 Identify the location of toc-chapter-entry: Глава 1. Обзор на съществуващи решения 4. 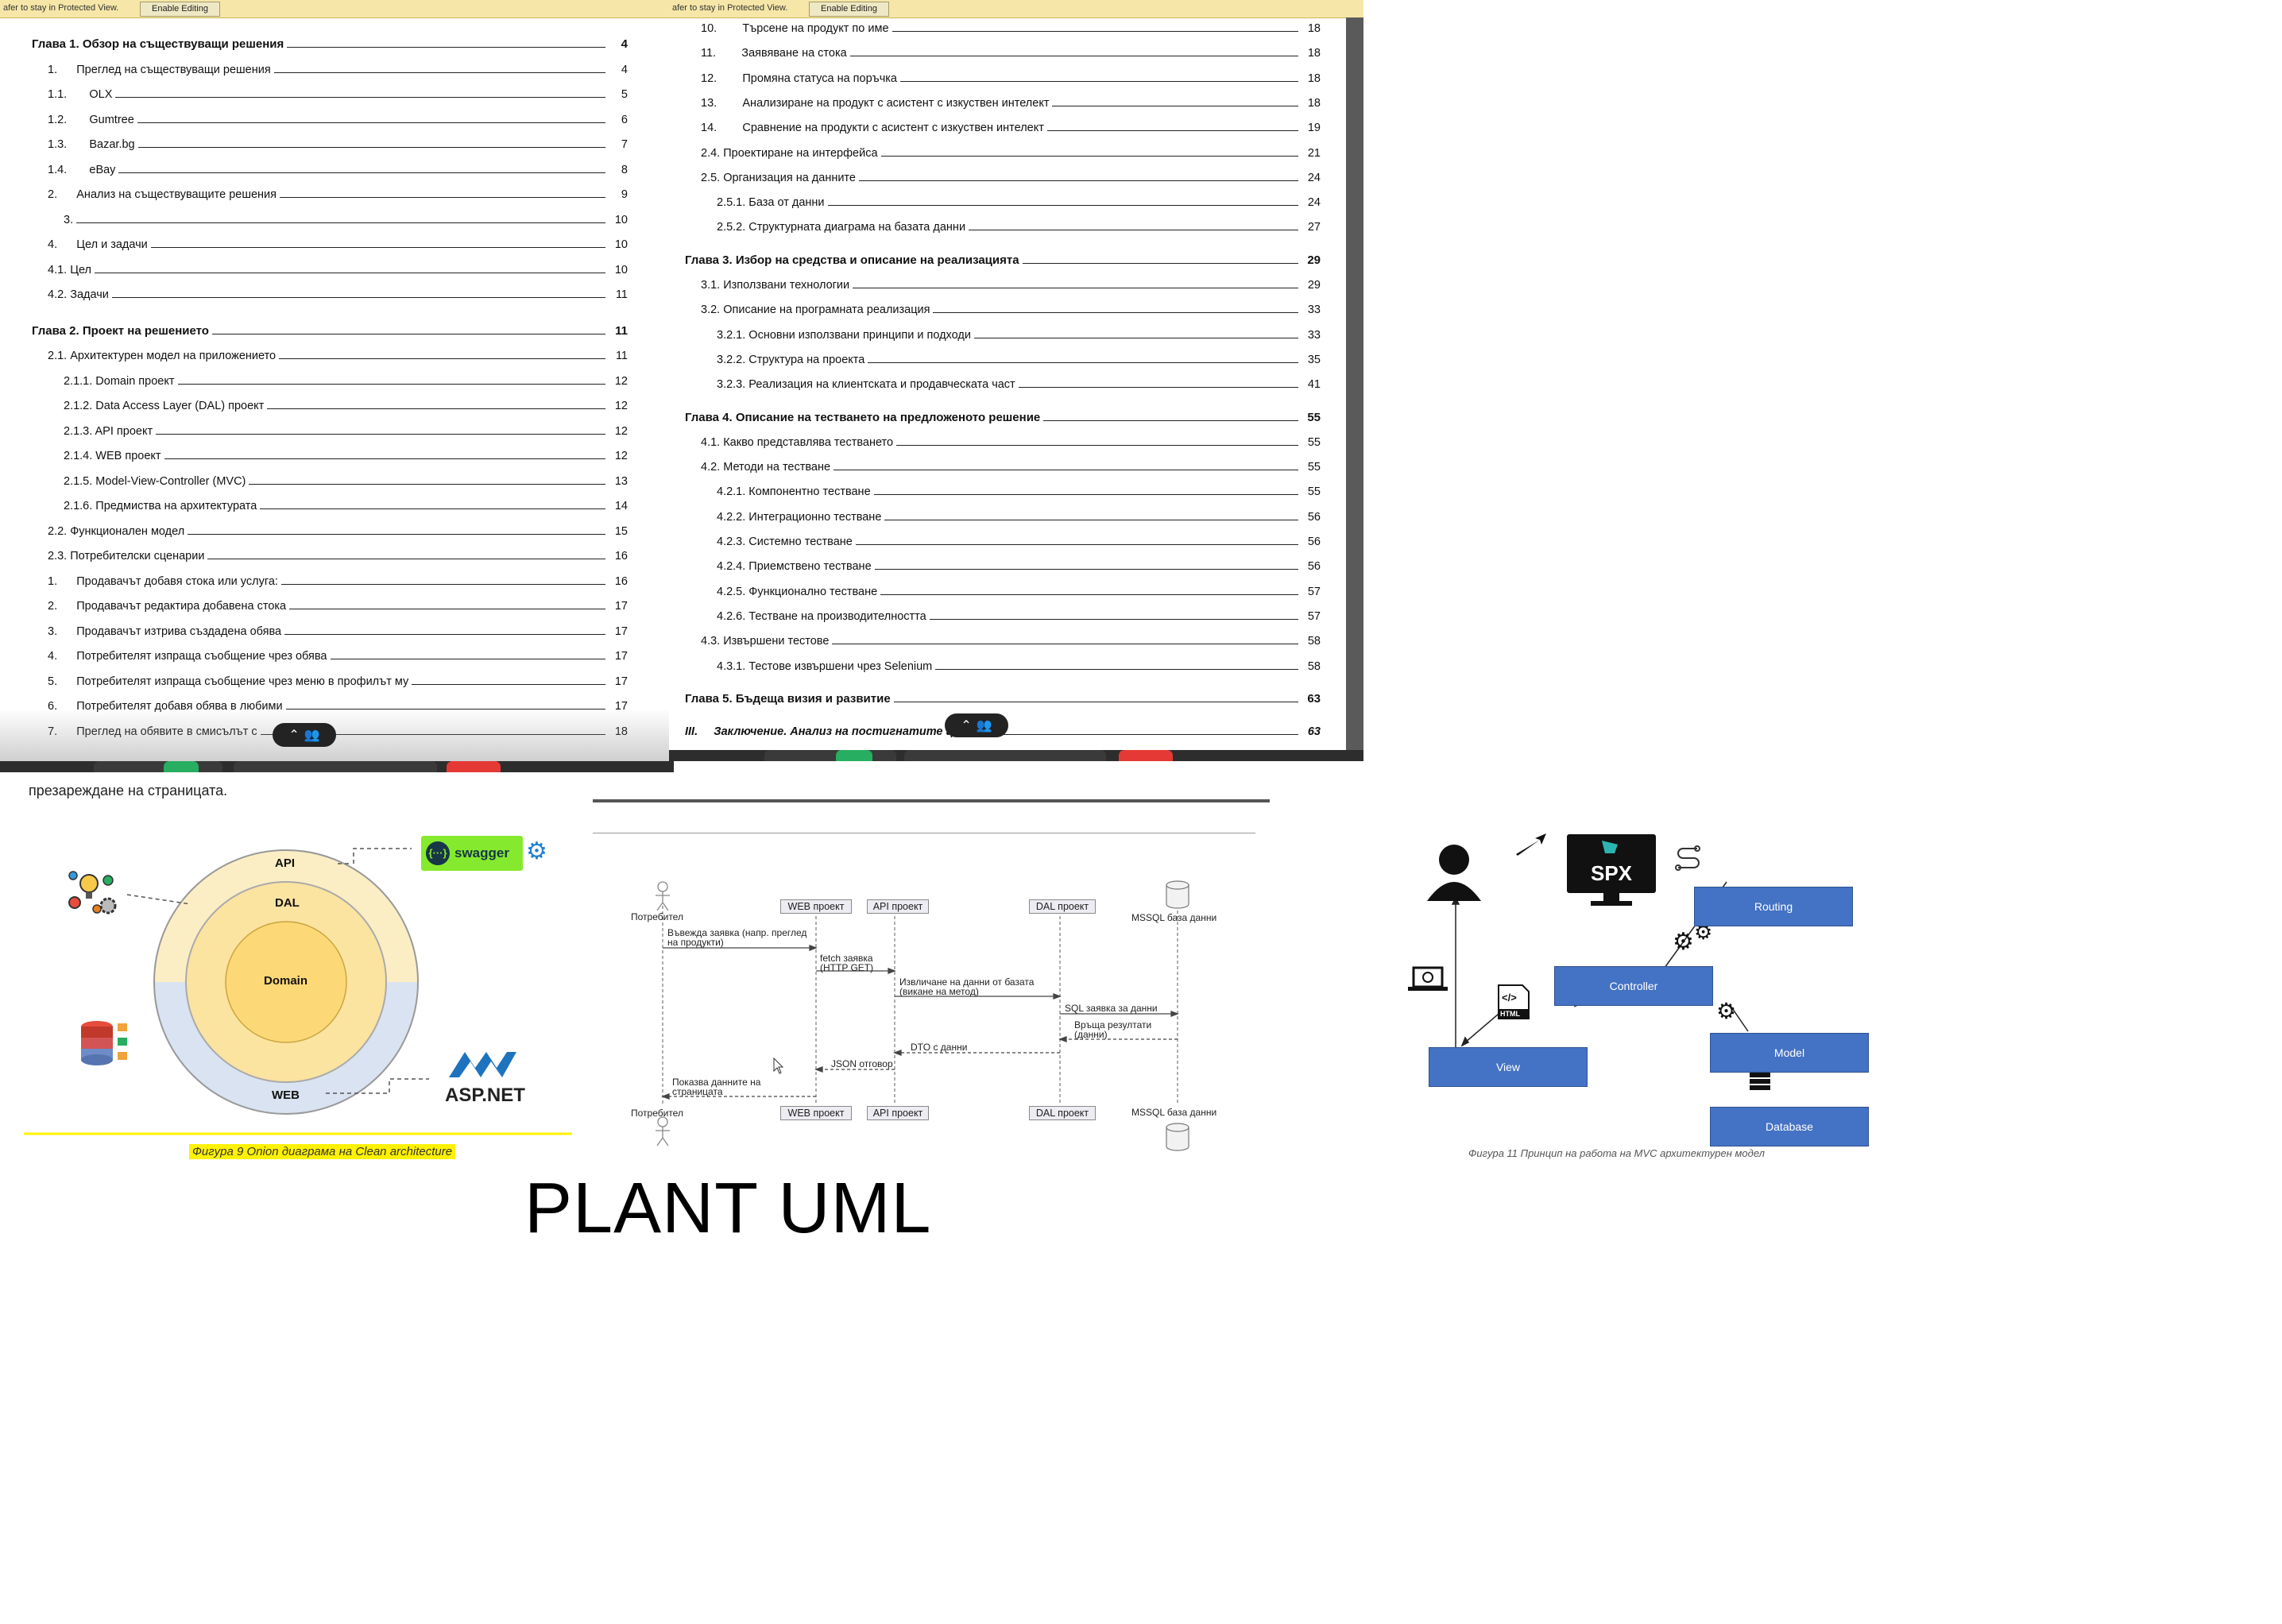
(330, 42).